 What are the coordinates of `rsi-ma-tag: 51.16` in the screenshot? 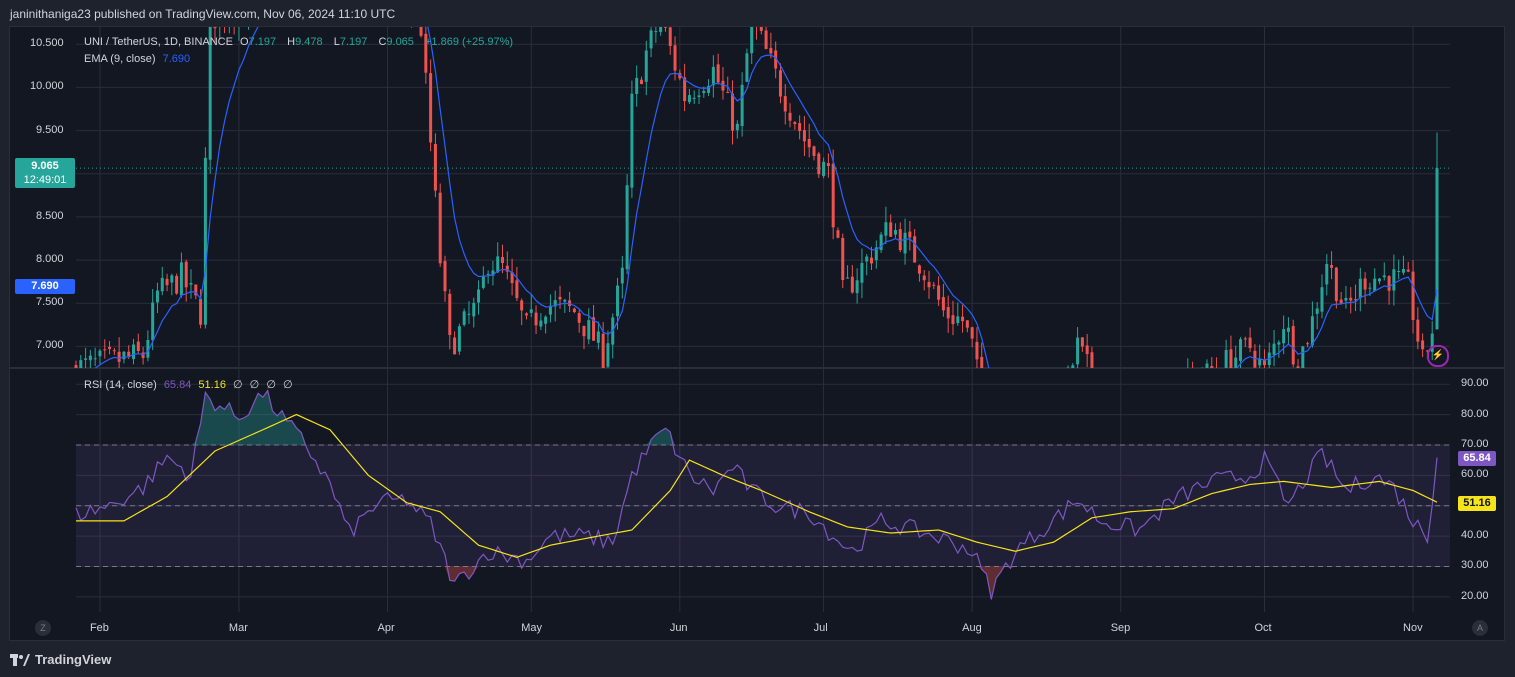 It's located at (1477, 503).